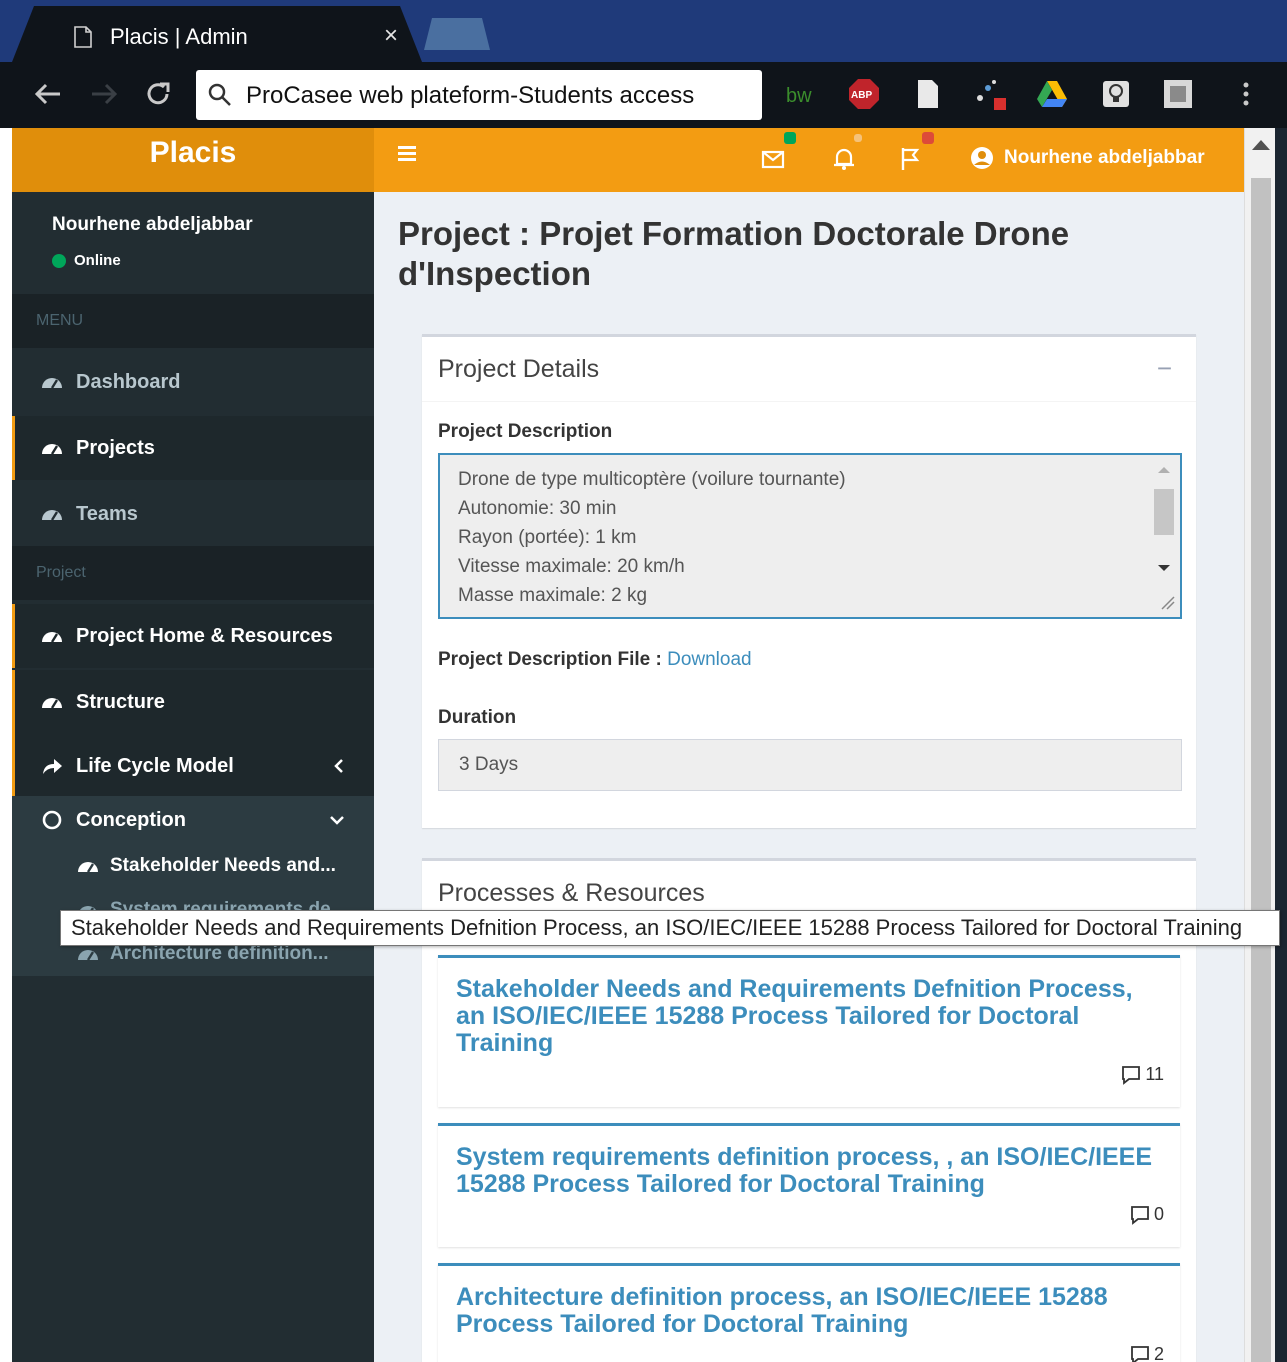  I want to click on svg-text: ABP, so click(861, 95).